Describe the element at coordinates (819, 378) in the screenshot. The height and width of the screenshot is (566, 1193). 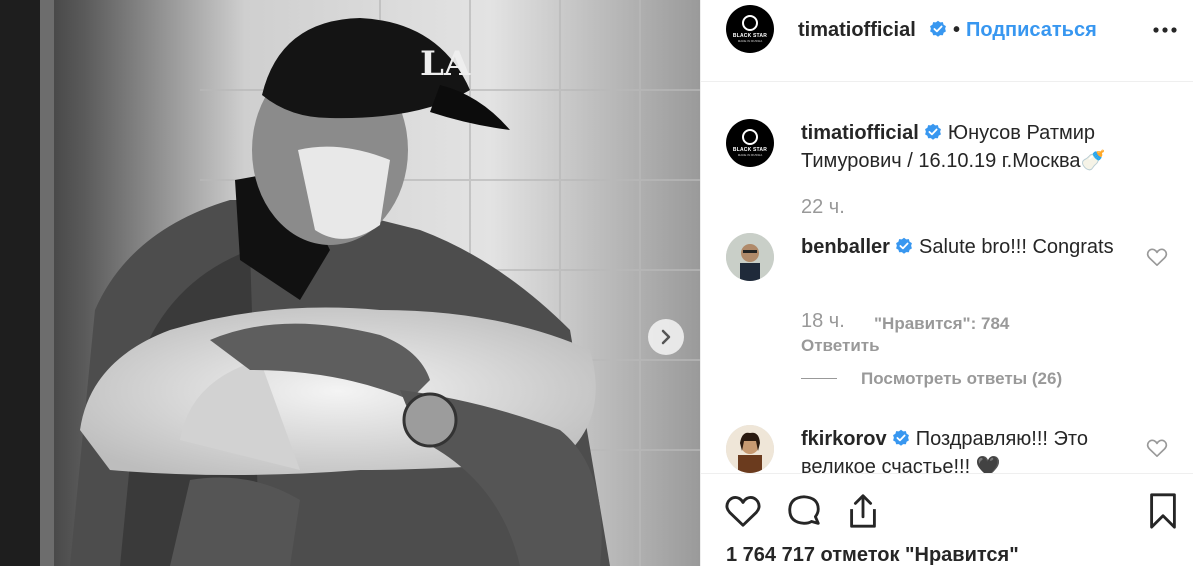
I see `replies-divider` at that location.